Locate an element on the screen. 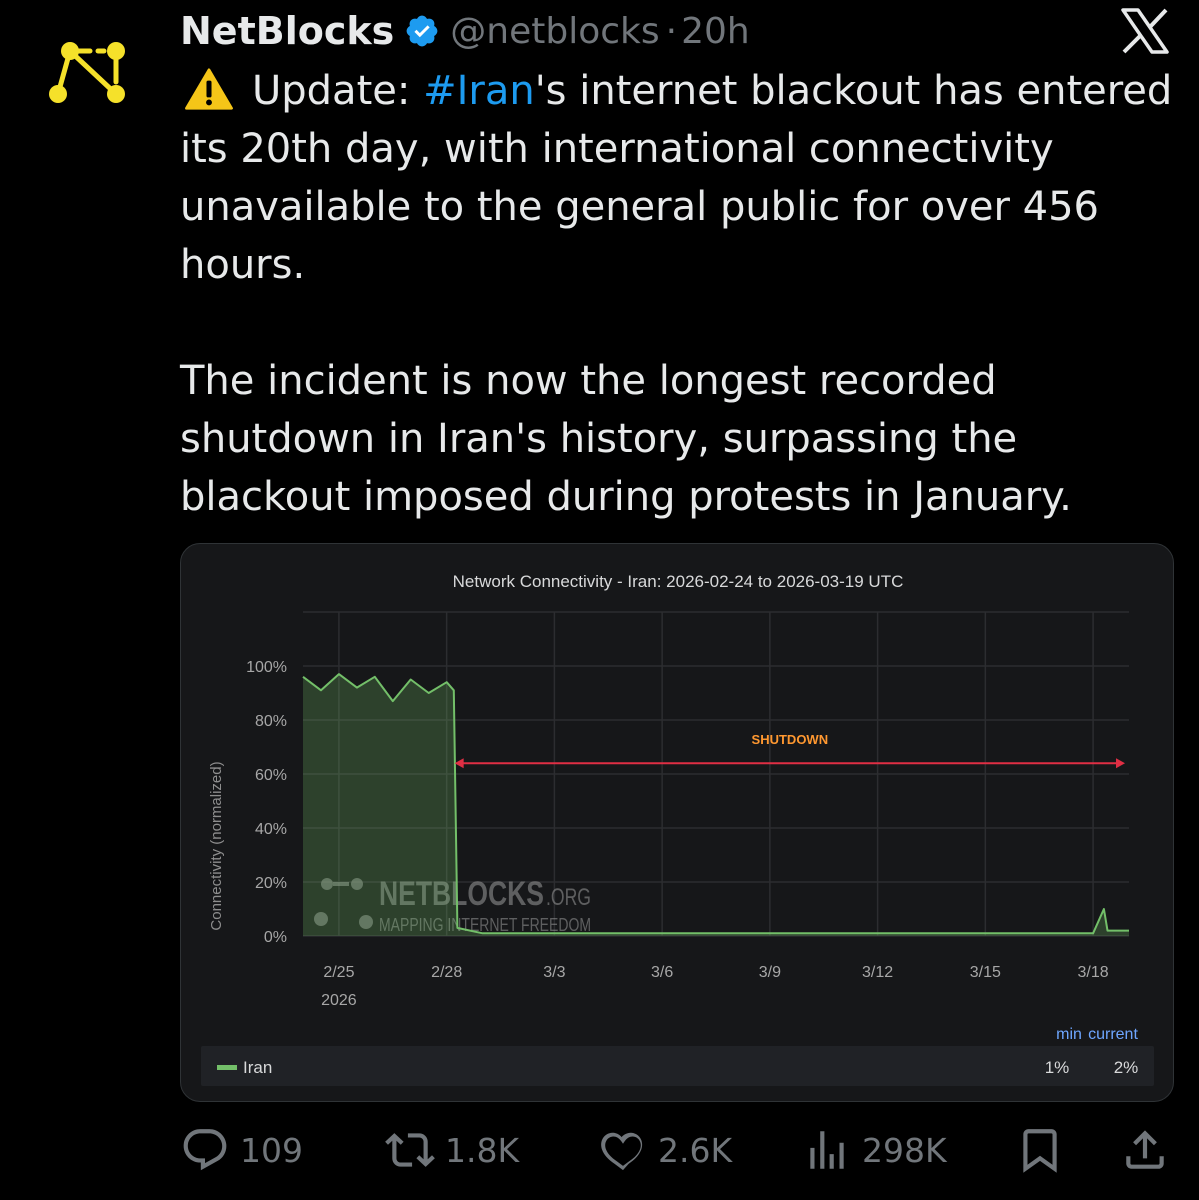  x-tick-label: 3/12 is located at coordinates (877, 972).